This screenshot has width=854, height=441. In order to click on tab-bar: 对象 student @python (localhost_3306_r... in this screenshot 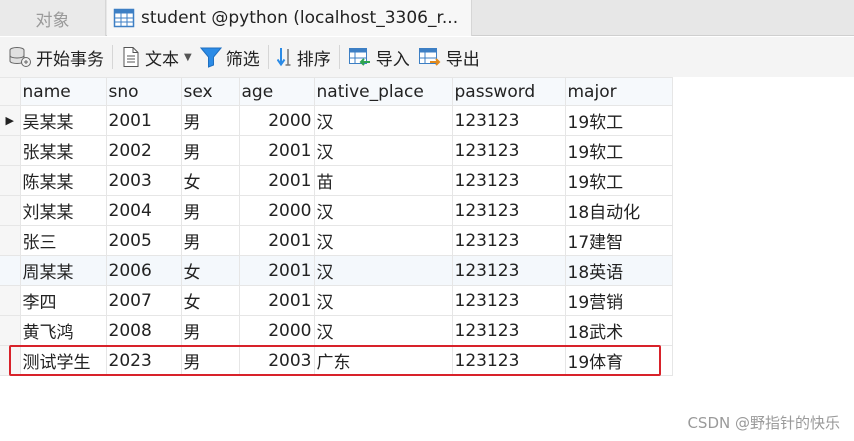, I will do `click(427, 18)`.